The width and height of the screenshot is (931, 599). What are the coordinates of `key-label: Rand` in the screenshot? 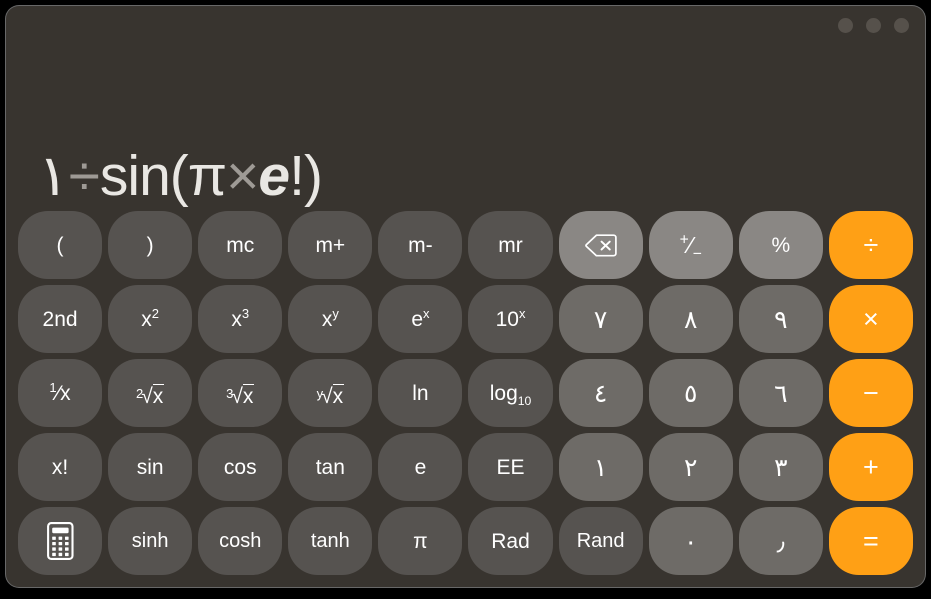 It's located at (600, 541).